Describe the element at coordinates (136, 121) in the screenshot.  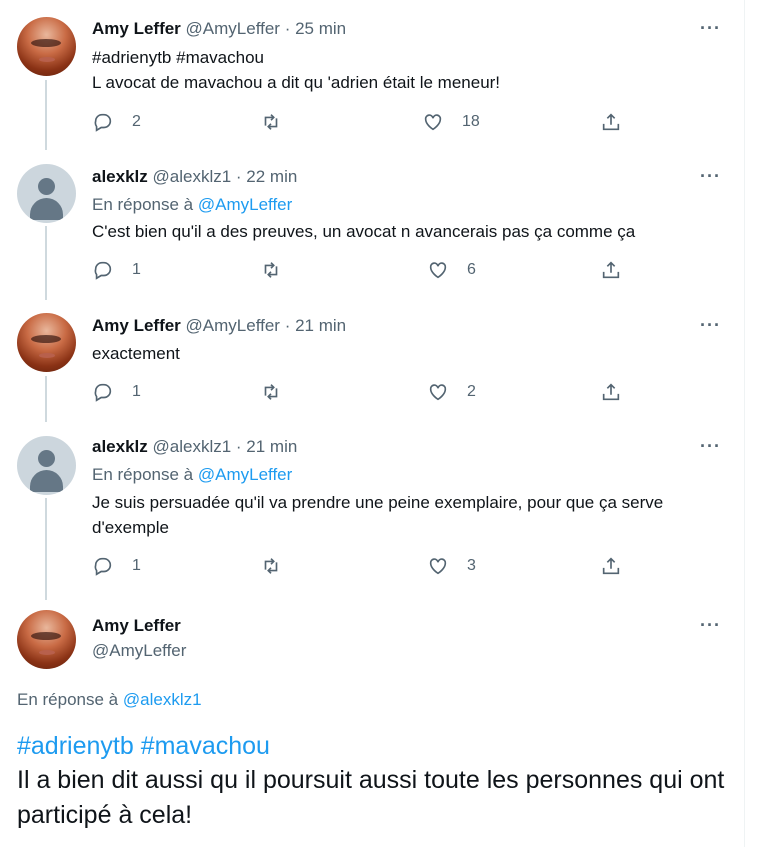
I see `reply-count: 2` at that location.